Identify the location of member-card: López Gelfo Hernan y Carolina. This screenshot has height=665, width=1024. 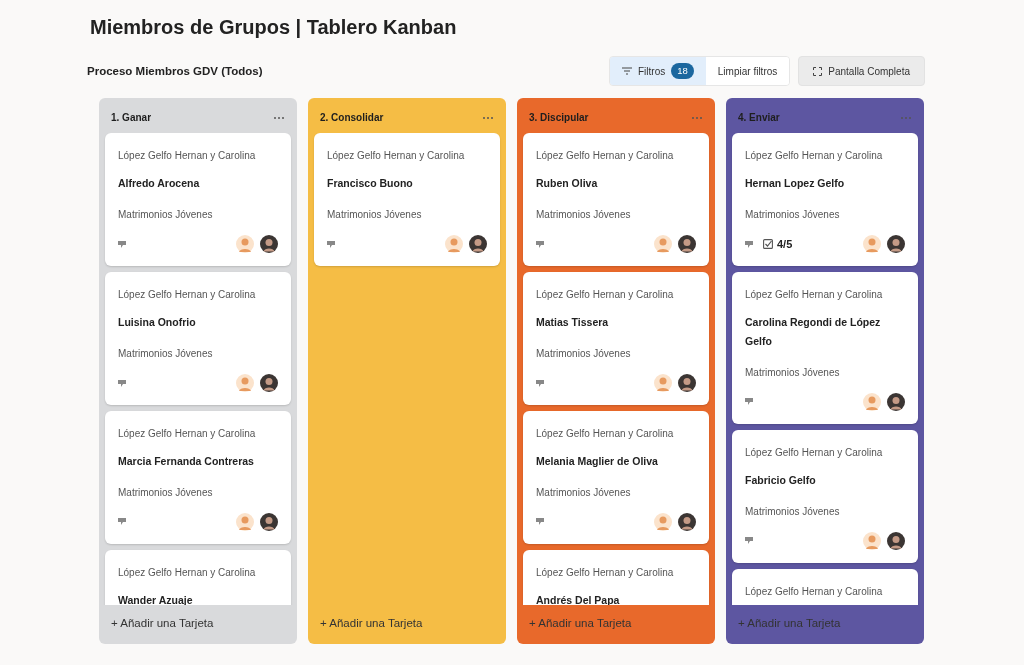
(825, 586).